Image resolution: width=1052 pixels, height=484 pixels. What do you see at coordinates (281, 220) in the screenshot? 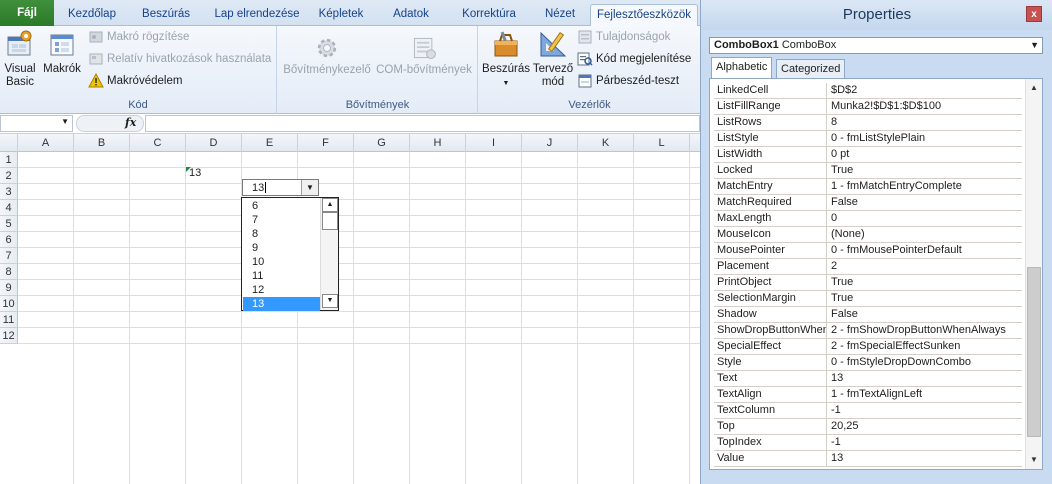
I see `combobox-list-item: 7` at bounding box center [281, 220].